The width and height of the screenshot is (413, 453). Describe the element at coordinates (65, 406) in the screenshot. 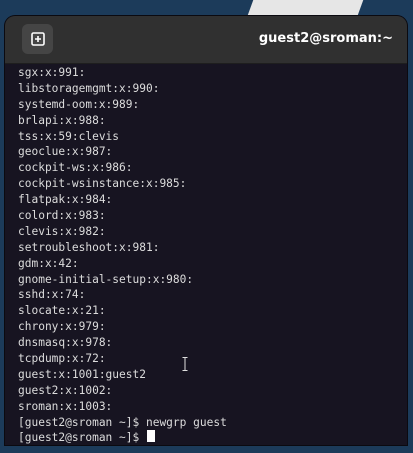

I see `terminal-line: sroman:x:1003:` at that location.